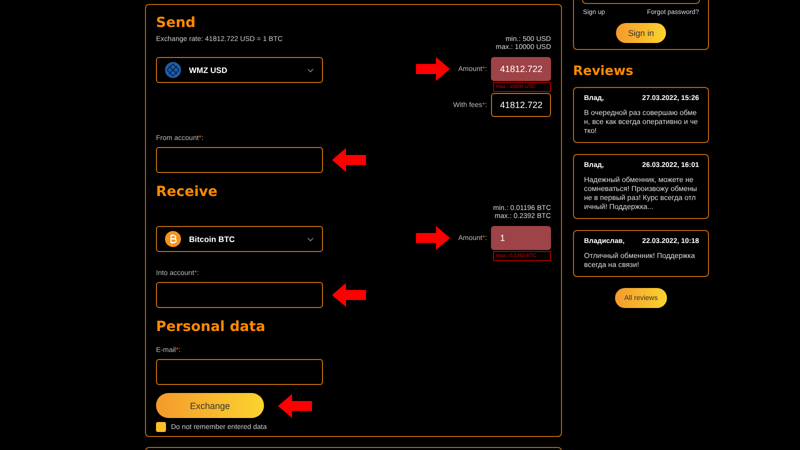 The width and height of the screenshot is (800, 450). What do you see at coordinates (211, 327) in the screenshot?
I see `section-heading: Personal data` at bounding box center [211, 327].